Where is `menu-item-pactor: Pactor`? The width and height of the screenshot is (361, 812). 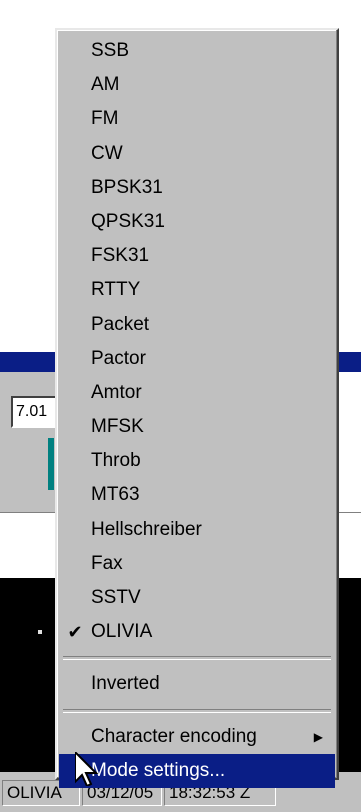 menu-item-pactor: Pactor is located at coordinates (197, 359).